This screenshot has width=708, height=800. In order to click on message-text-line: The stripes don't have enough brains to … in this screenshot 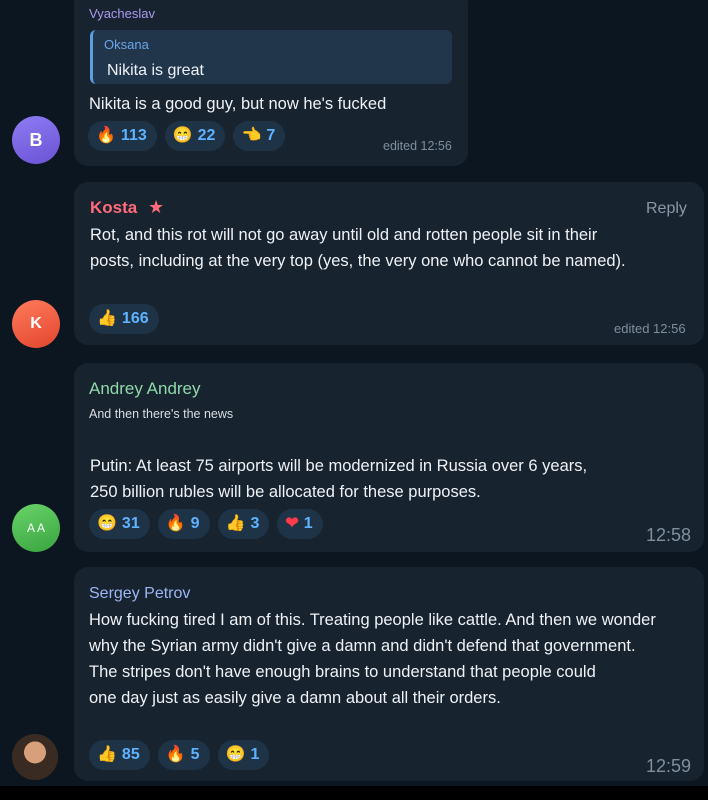, I will do `click(342, 672)`.